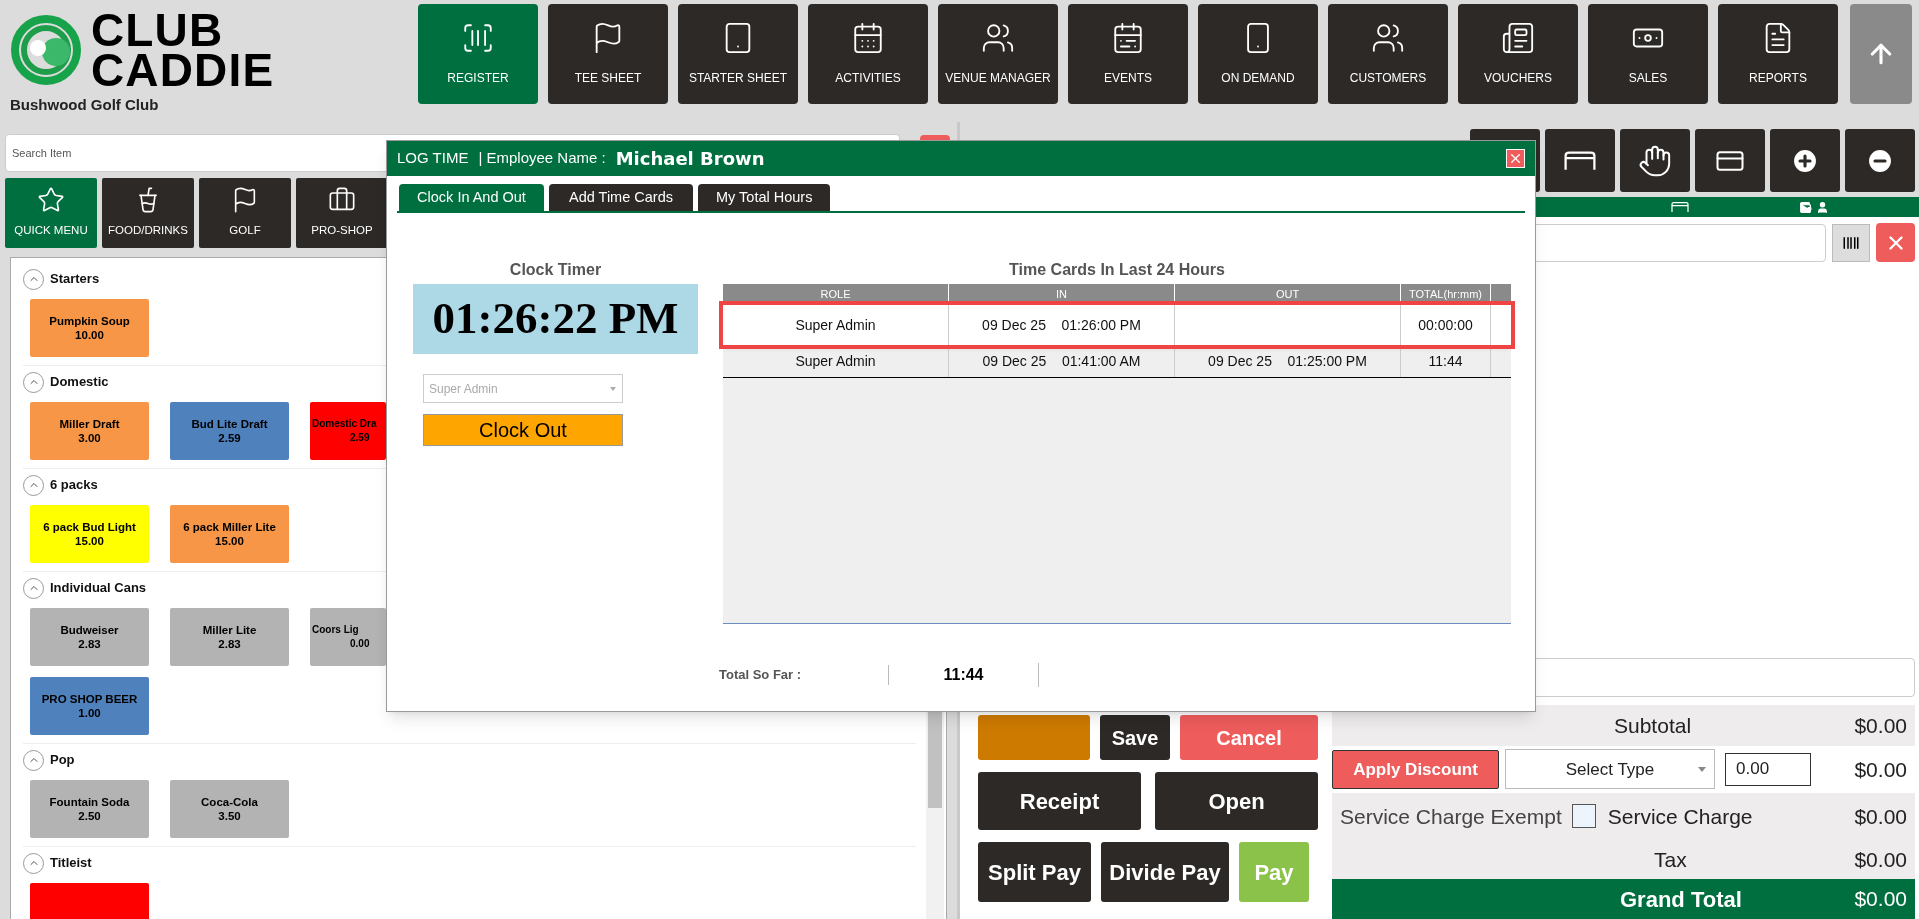 This screenshot has height=919, width=1919. What do you see at coordinates (690, 159) in the screenshot?
I see `employee-name: Michael Brown` at bounding box center [690, 159].